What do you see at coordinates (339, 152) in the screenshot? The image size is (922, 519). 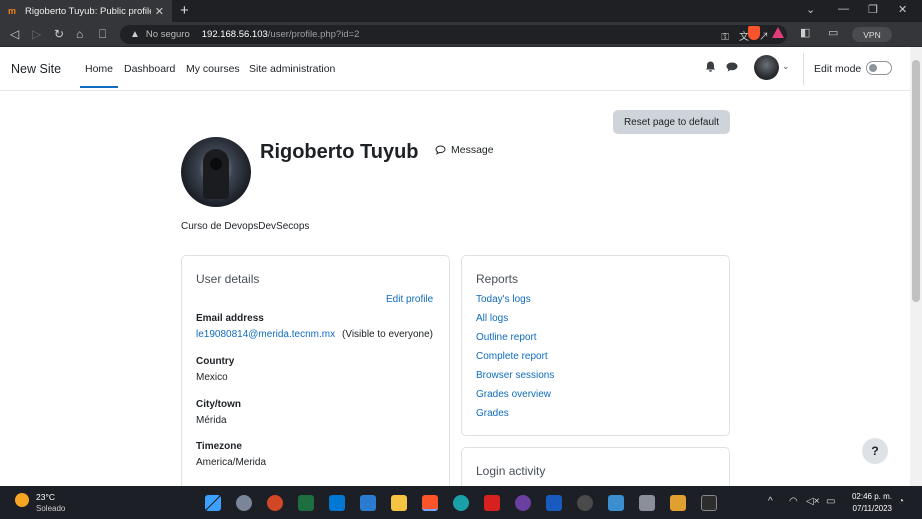 I see `profile-name: Rigoberto Tuyub` at bounding box center [339, 152].